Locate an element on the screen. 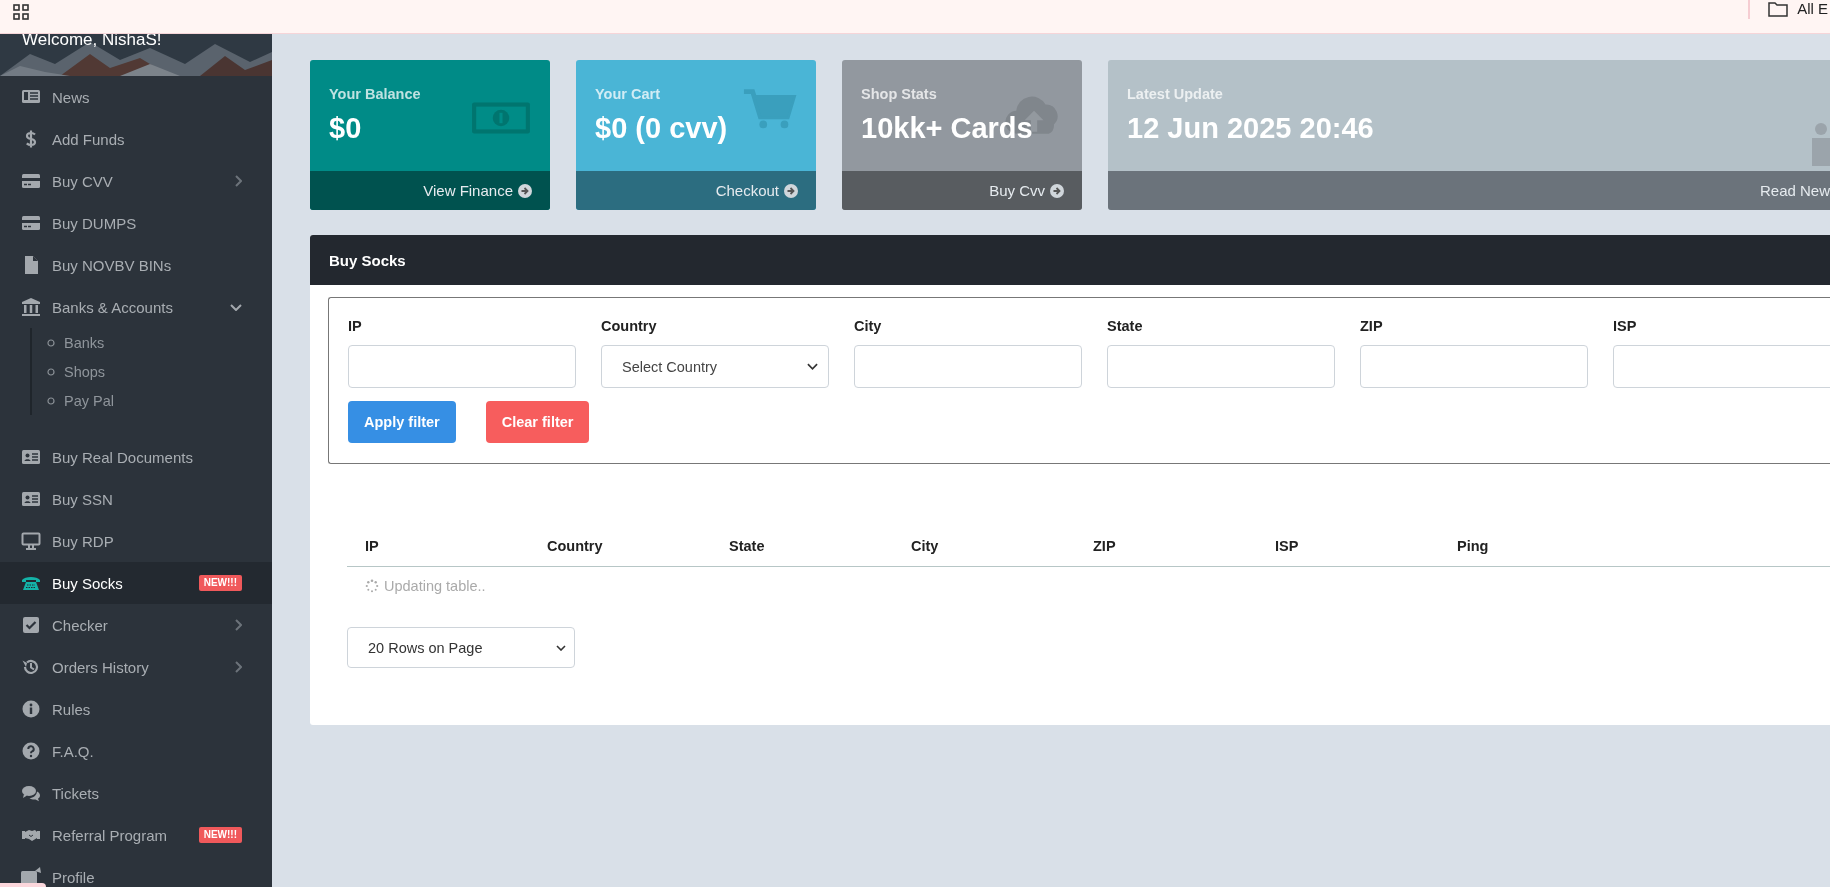  submenu-item: Pay Pal is located at coordinates (152, 400).